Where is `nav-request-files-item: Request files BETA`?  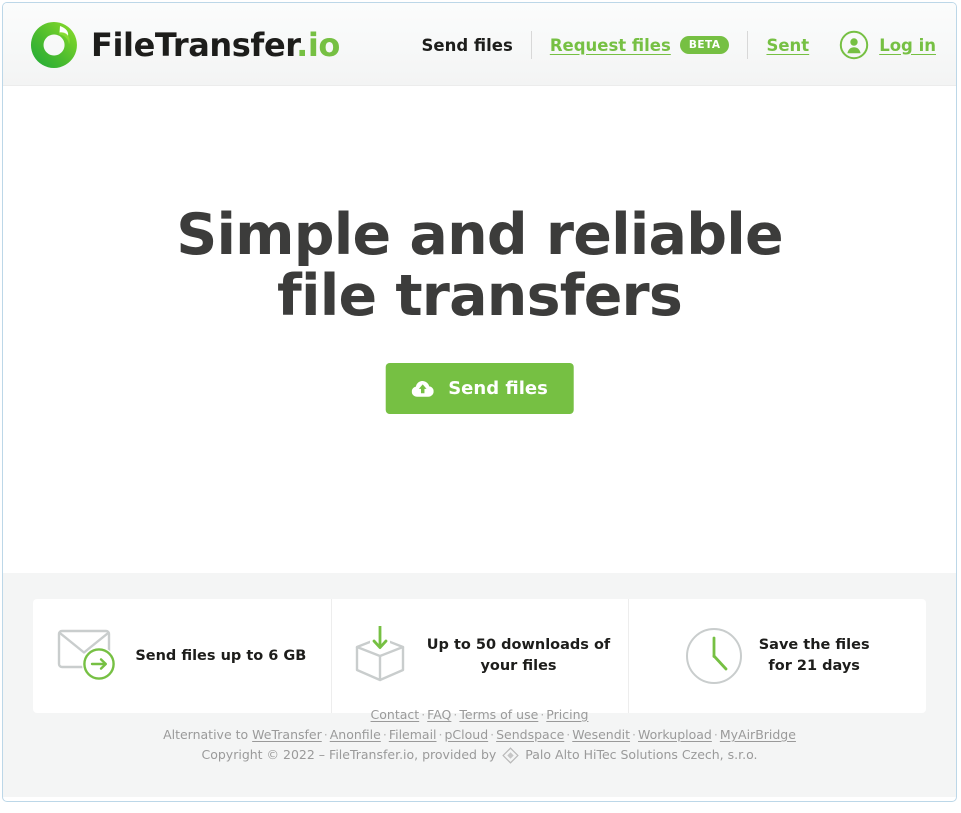
nav-request-files-item: Request files BETA is located at coordinates (640, 45).